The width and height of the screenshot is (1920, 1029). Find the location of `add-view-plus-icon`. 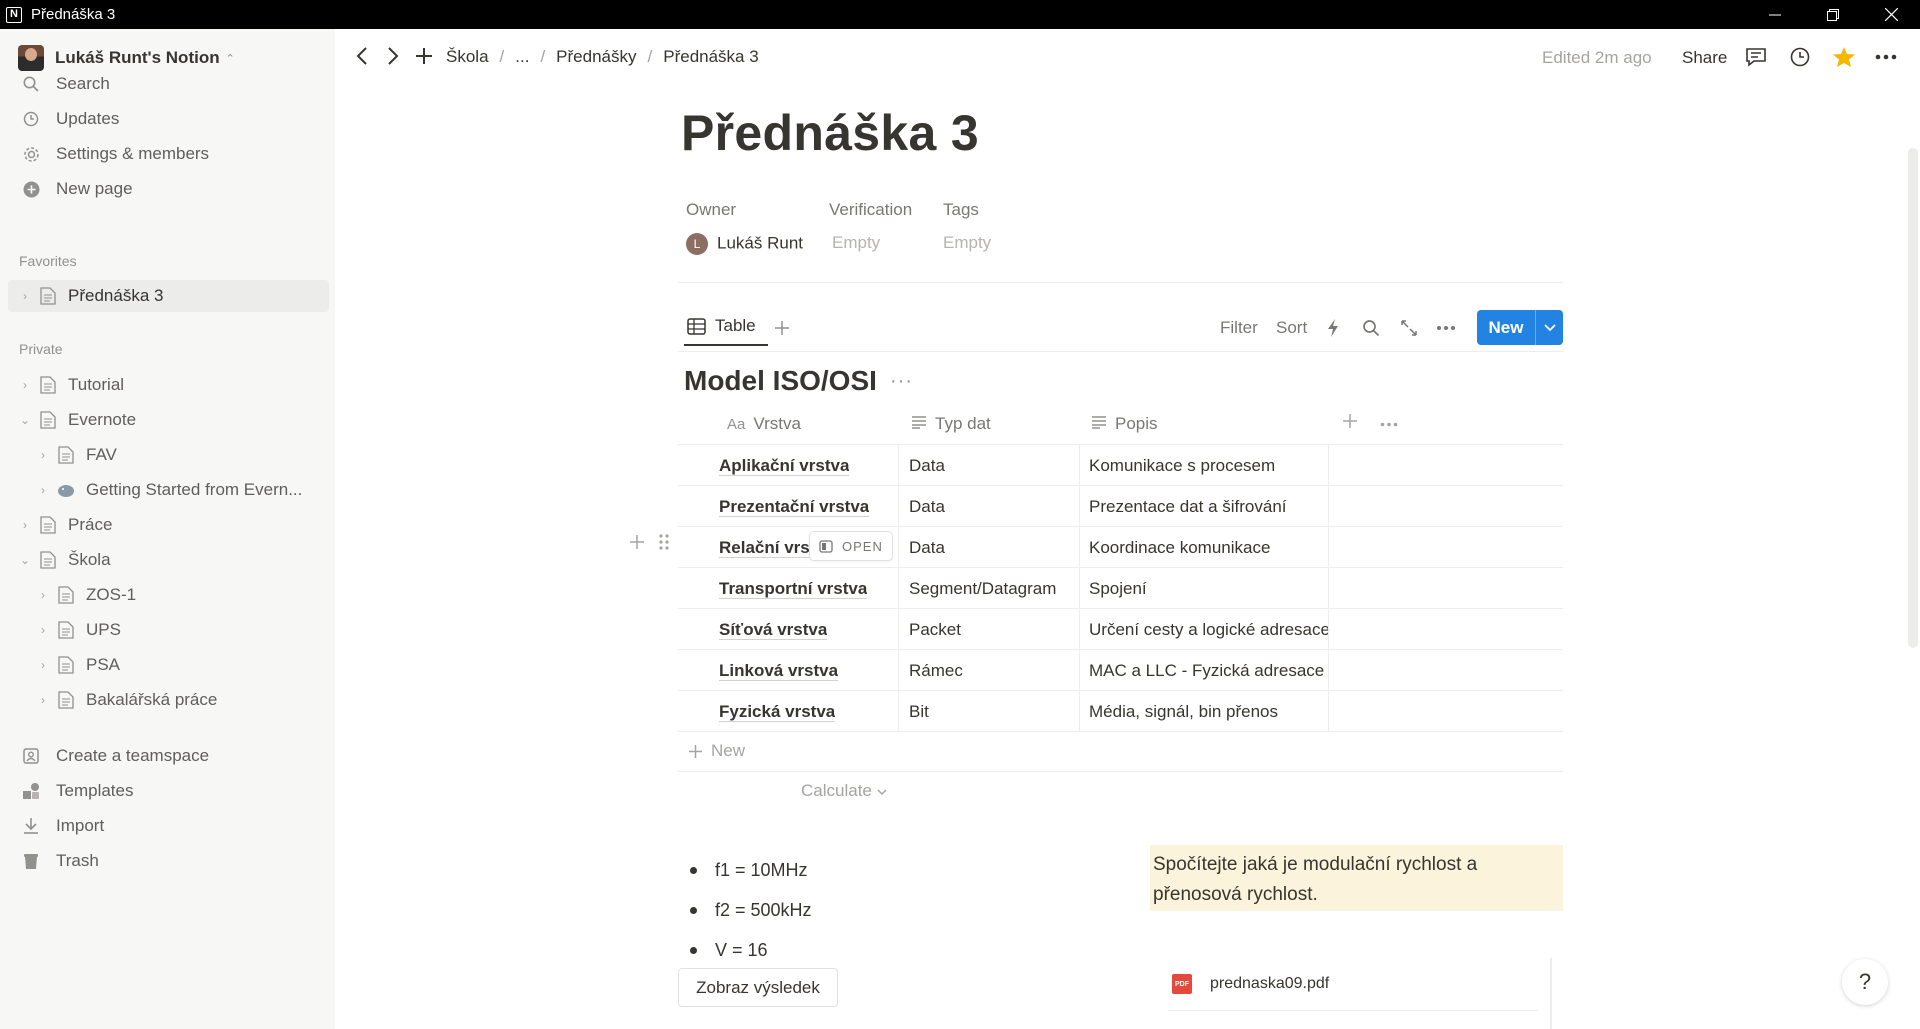

add-view-plus-icon is located at coordinates (782, 328).